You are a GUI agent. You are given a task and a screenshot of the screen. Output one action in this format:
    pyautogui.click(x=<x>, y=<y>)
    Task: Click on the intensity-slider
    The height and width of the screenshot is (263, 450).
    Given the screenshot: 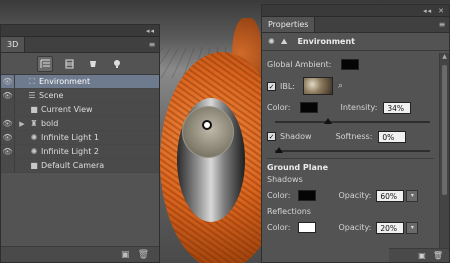 What is the action you would take?
    pyautogui.click(x=352, y=121)
    